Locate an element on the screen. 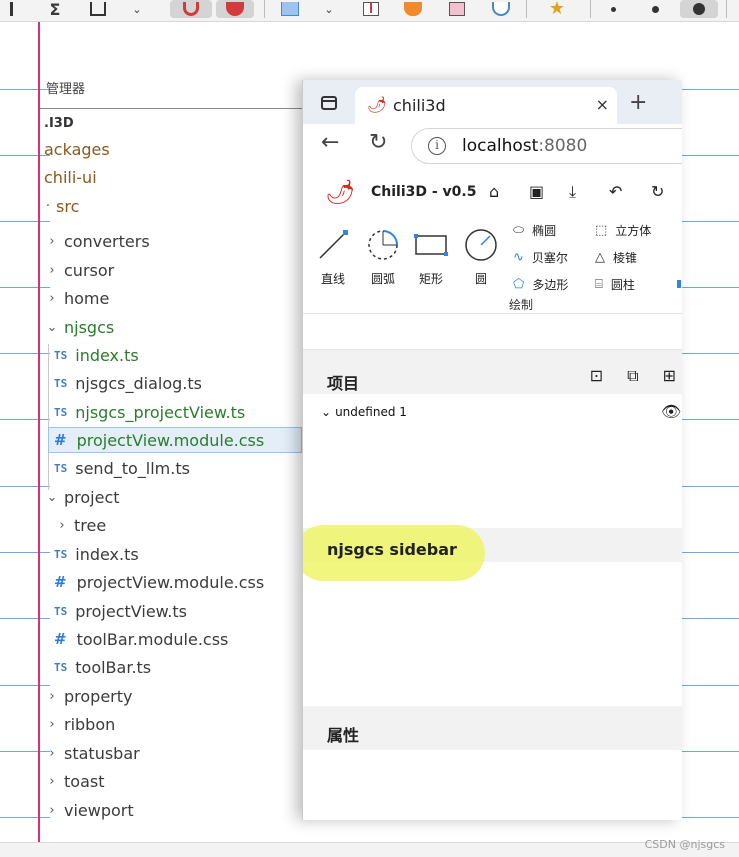  ellipse-button: ⬭ 椭圆 is located at coordinates (534, 230).